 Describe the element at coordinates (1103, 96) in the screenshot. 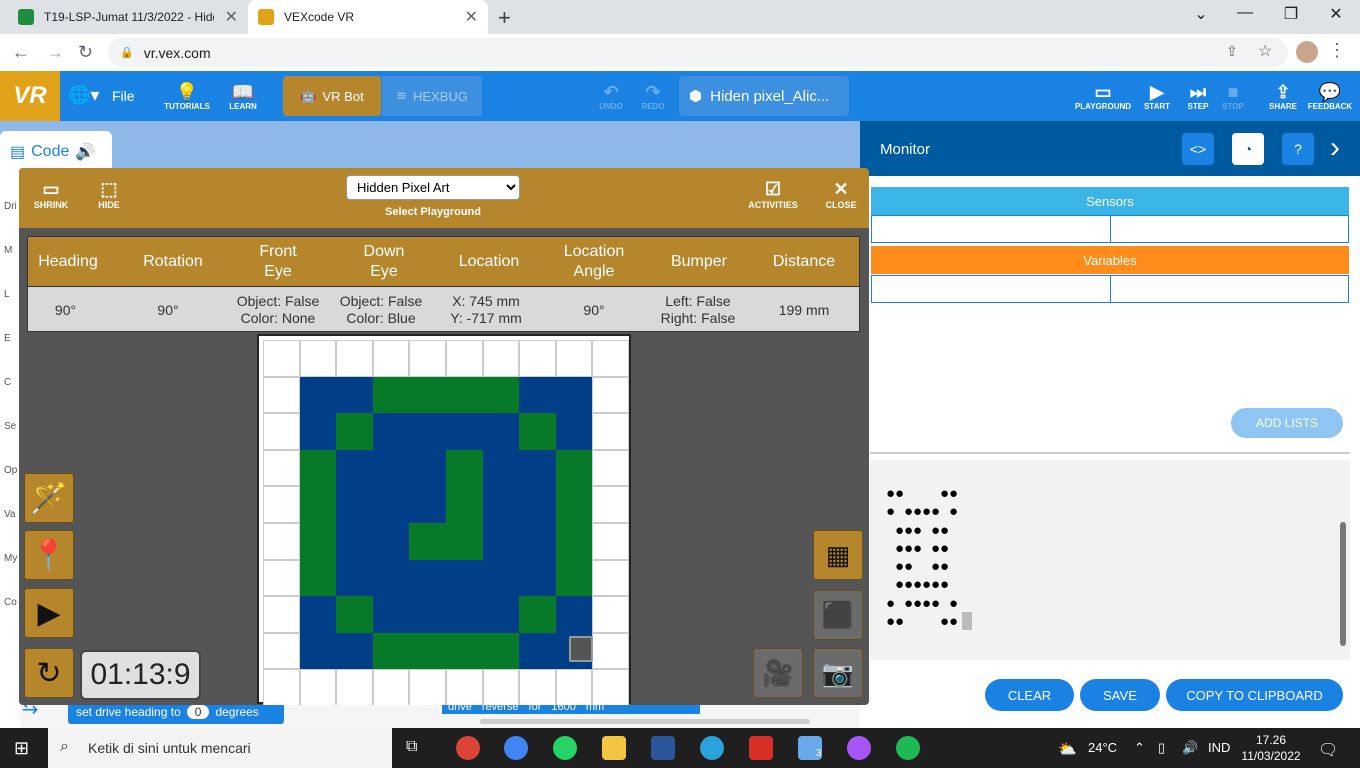

I see `playground-button: ▭ PLAYGROUND` at that location.